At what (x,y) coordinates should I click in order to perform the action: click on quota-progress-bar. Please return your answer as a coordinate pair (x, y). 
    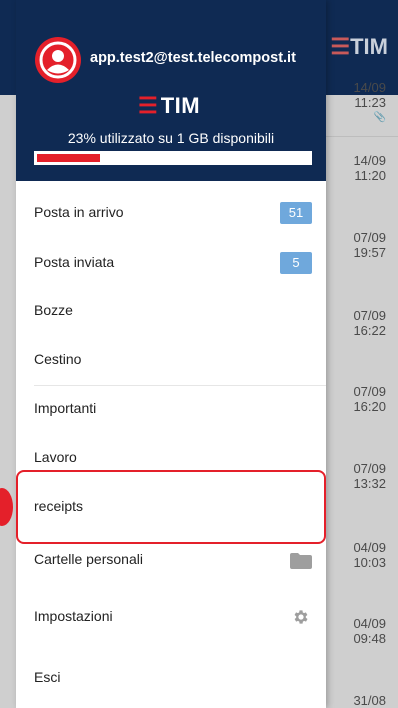
    Looking at the image, I should click on (173, 158).